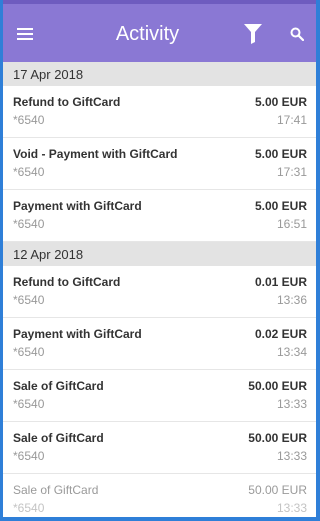 Image resolution: width=320 pixels, height=521 pixels. Describe the element at coordinates (291, 352) in the screenshot. I see `transaction-time: 13:34` at that location.